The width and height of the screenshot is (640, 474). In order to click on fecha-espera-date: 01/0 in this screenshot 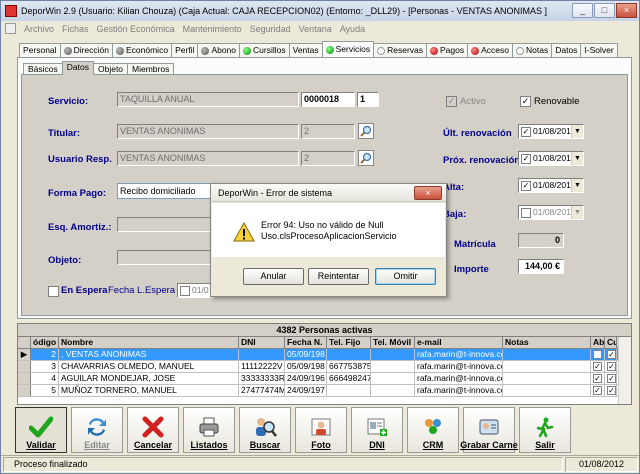, I will do `click(195, 290)`.